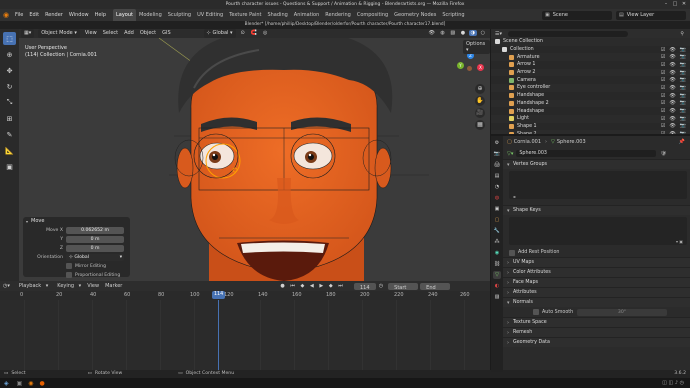 This screenshot has width=690, height=388. I want to click on section-color-attributes: › Color Attributes, so click(596, 272).